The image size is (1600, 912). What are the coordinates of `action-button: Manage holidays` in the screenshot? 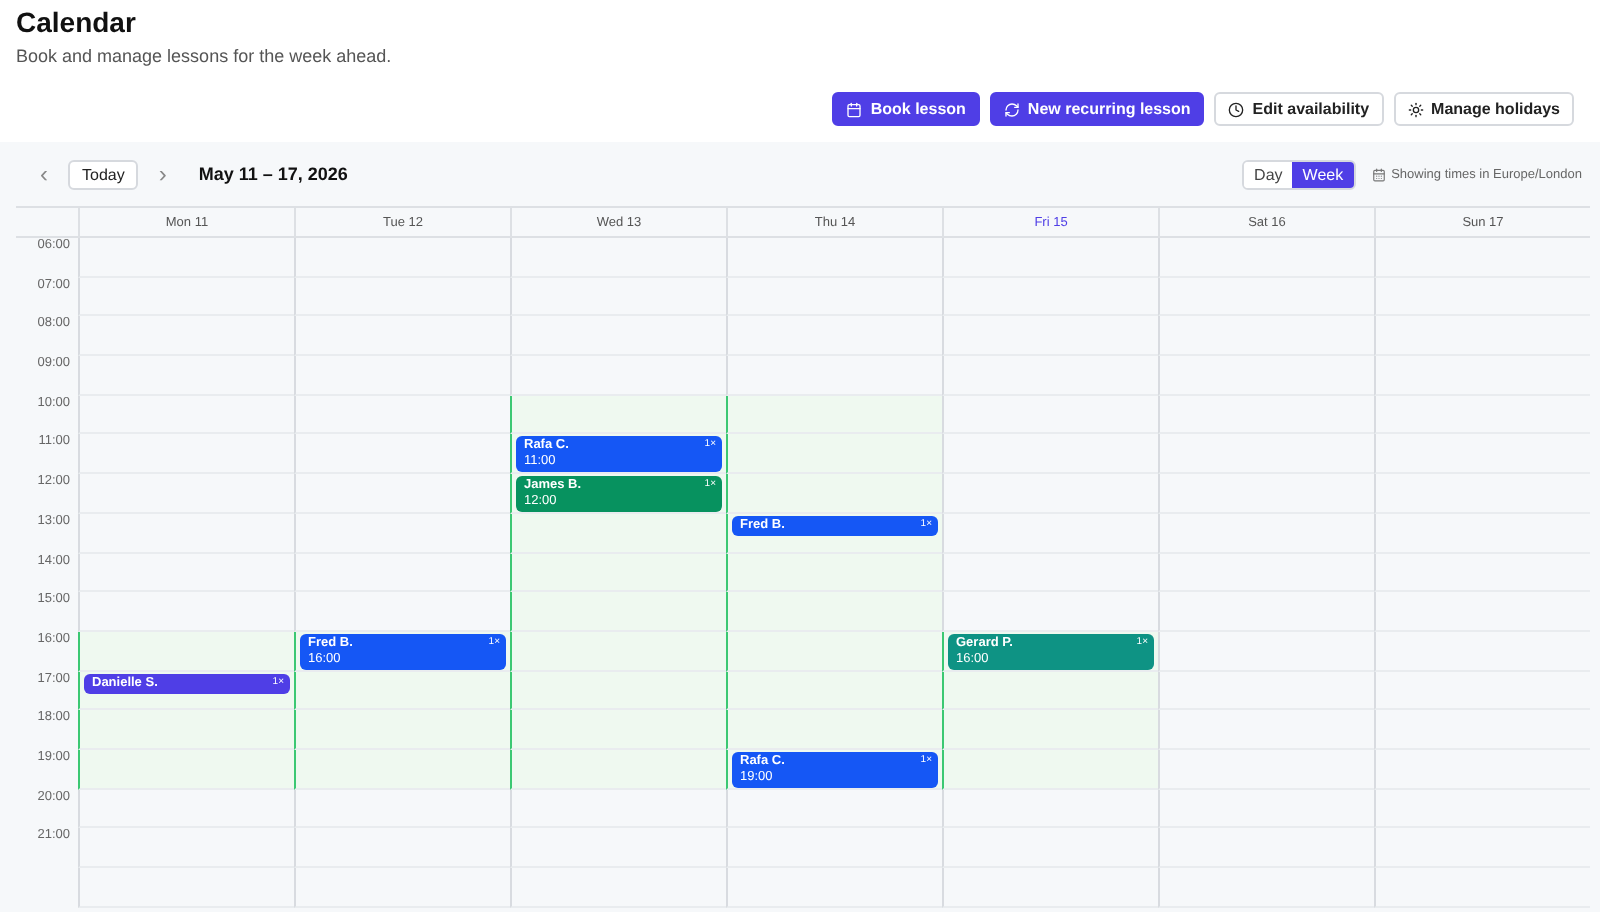 It's located at (1483, 109).